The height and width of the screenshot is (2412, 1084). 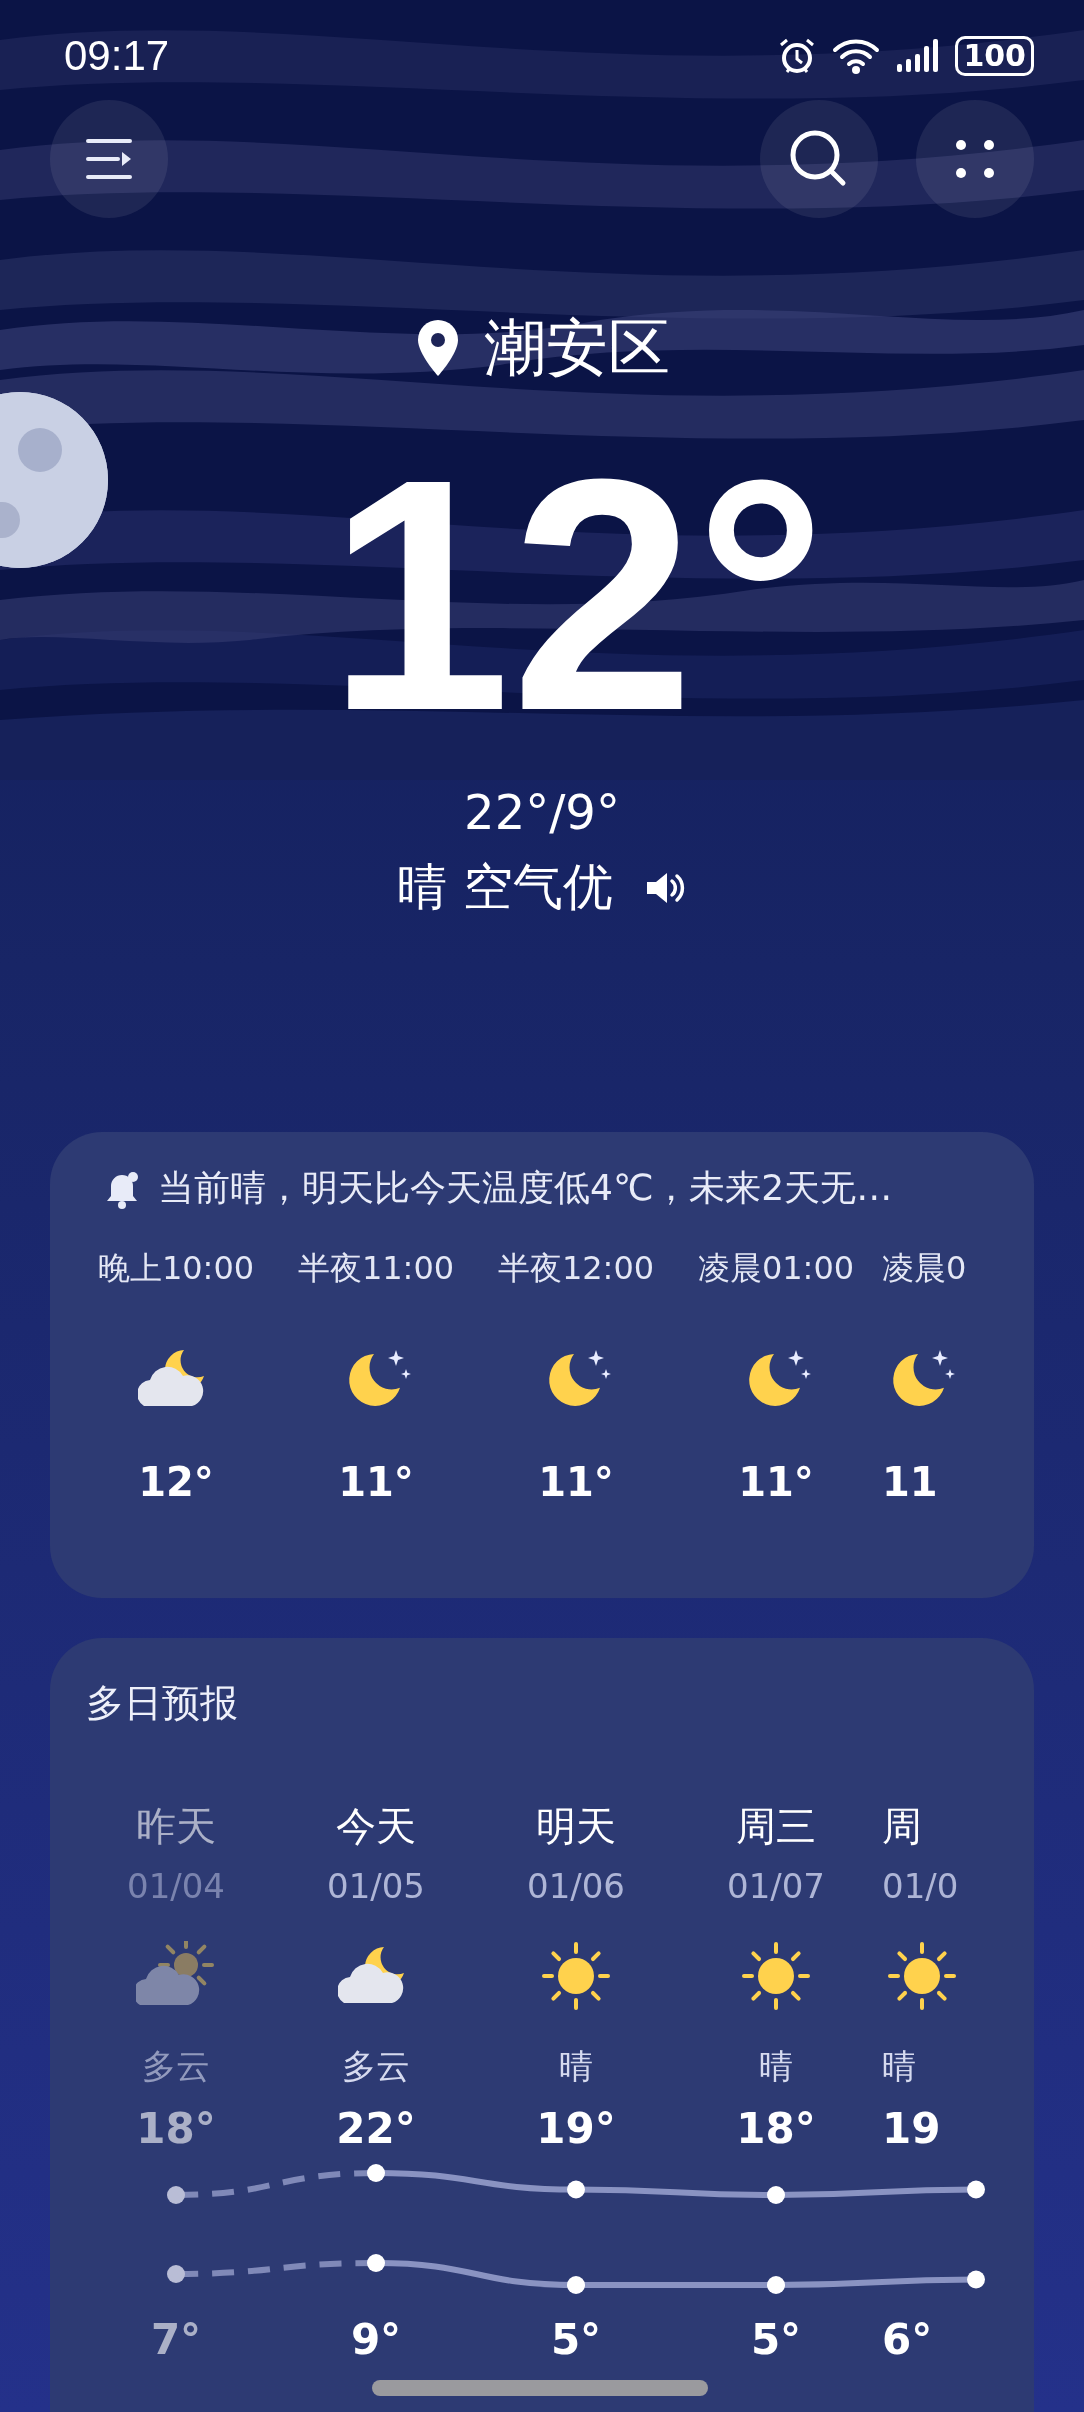 What do you see at coordinates (907, 2339) in the screenshot?
I see `low-temperature: 6°` at bounding box center [907, 2339].